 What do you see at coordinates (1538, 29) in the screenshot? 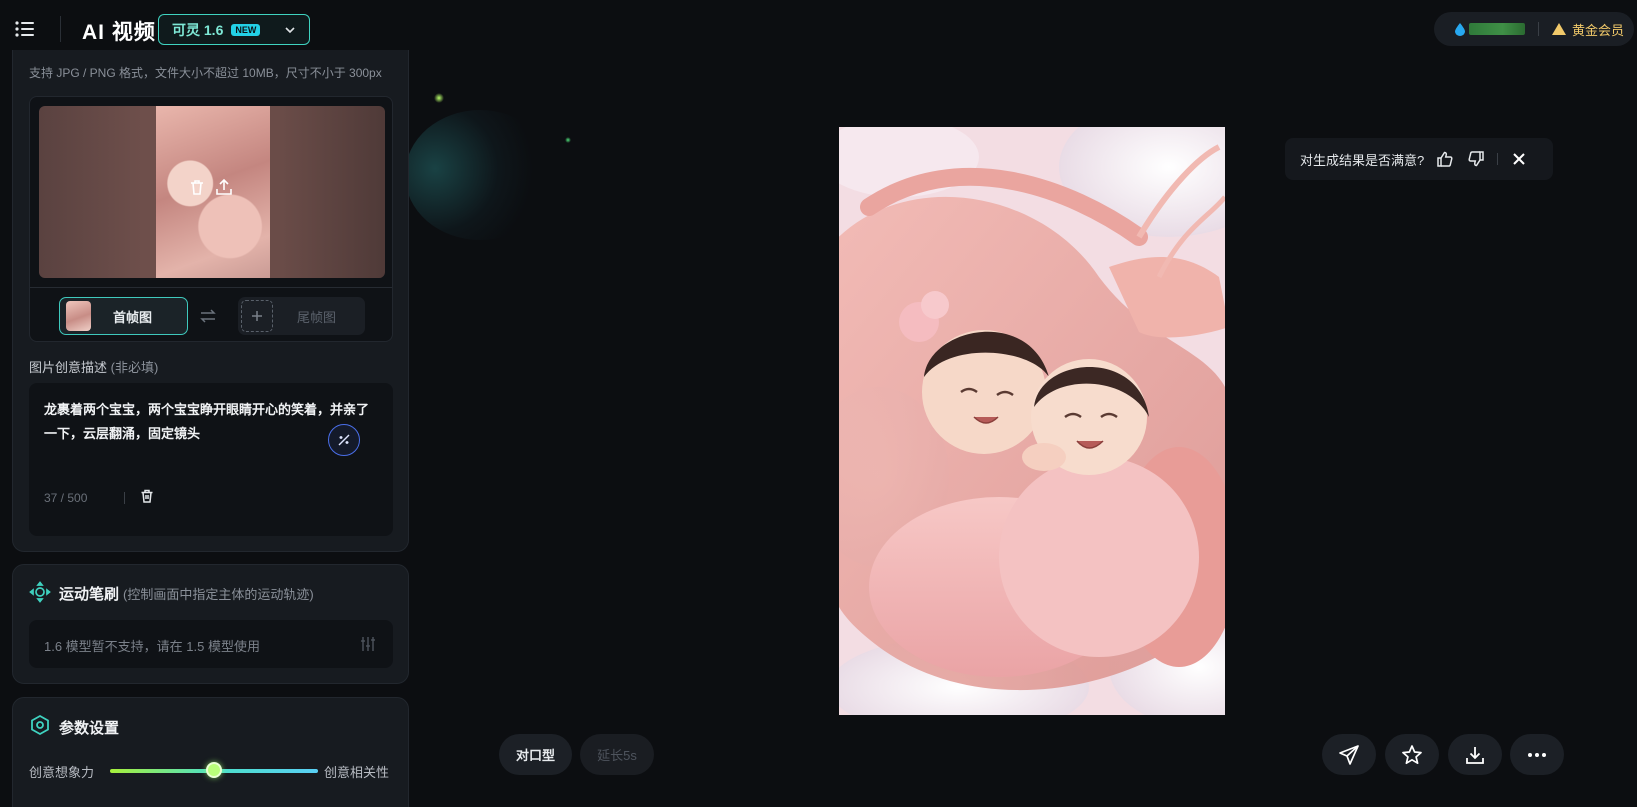
I see `account-separator` at bounding box center [1538, 29].